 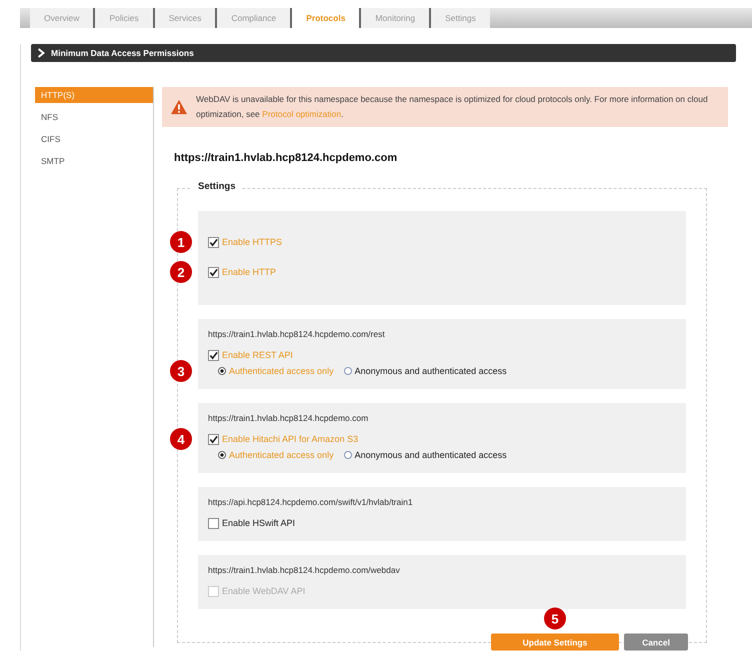 What do you see at coordinates (290, 439) in the screenshot?
I see `checkbox-label: Enable Hitachi API for Amazon S3` at bounding box center [290, 439].